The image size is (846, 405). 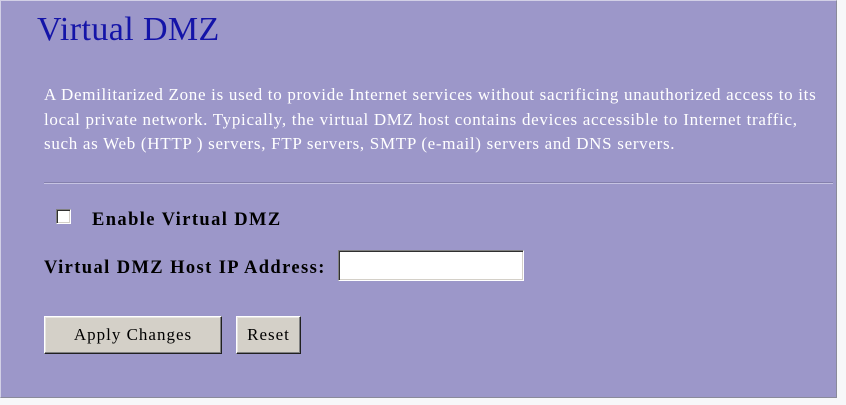 What do you see at coordinates (431, 265) in the screenshot?
I see `host-ip-input` at bounding box center [431, 265].